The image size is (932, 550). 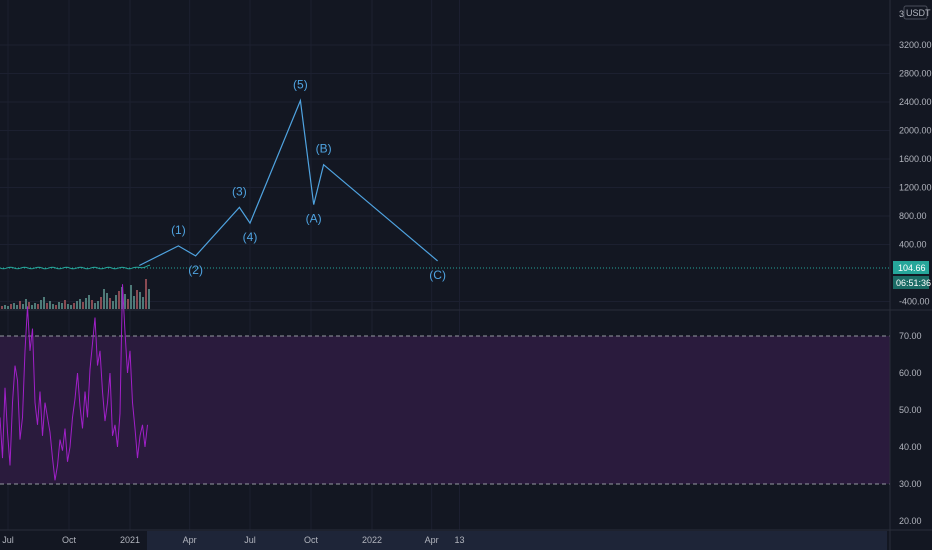 I want to click on wave-label: (C), so click(x=437, y=275).